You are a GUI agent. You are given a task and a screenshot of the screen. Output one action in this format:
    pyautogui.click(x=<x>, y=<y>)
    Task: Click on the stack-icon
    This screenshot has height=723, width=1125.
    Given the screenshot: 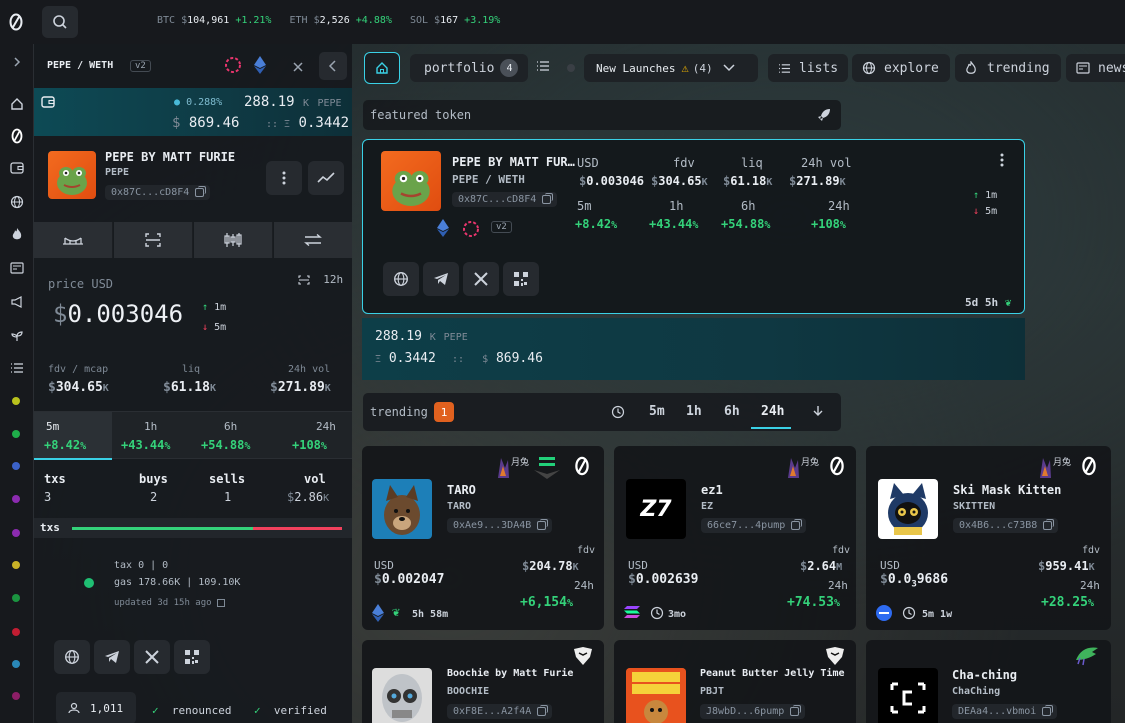 What is the action you would take?
    pyautogui.click(x=547, y=468)
    